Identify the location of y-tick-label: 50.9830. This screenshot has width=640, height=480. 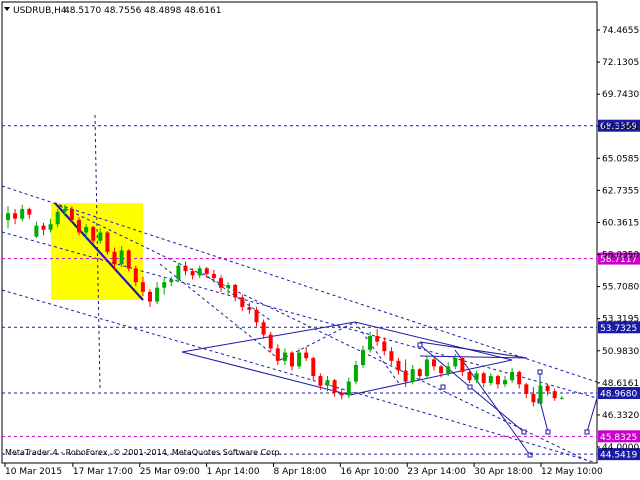
(620, 352).